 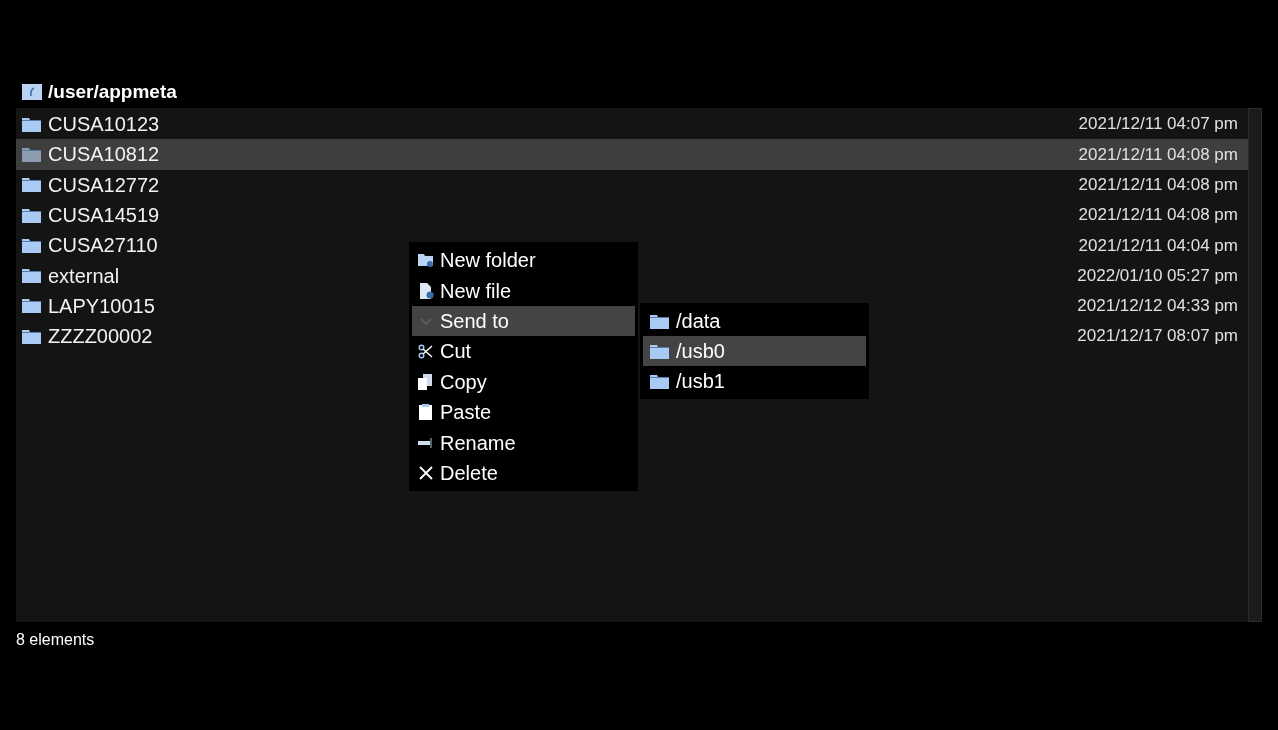 I want to click on file-name: external, so click(x=84, y=276).